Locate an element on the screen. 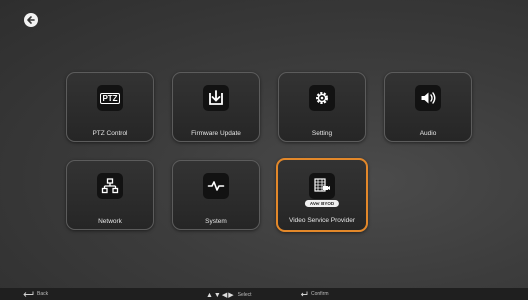 The width and height of the screenshot is (528, 300). speaker-icon is located at coordinates (428, 98).